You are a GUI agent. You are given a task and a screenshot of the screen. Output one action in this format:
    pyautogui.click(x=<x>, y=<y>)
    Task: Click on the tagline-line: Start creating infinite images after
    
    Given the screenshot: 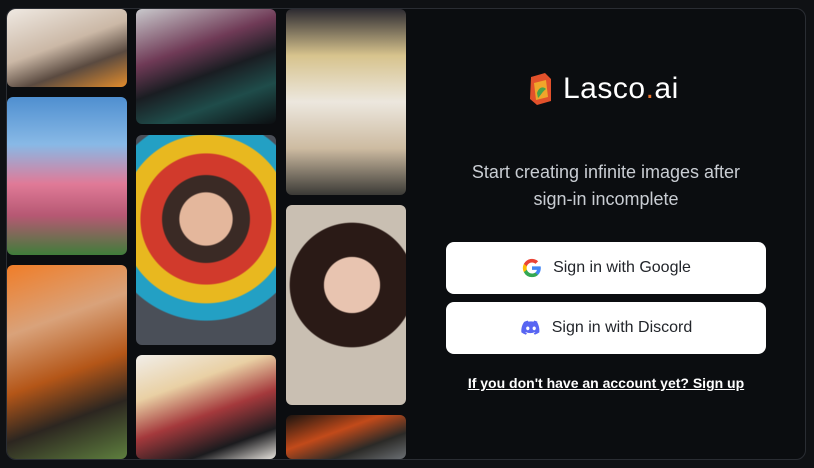 What is the action you would take?
    pyautogui.click(x=606, y=172)
    